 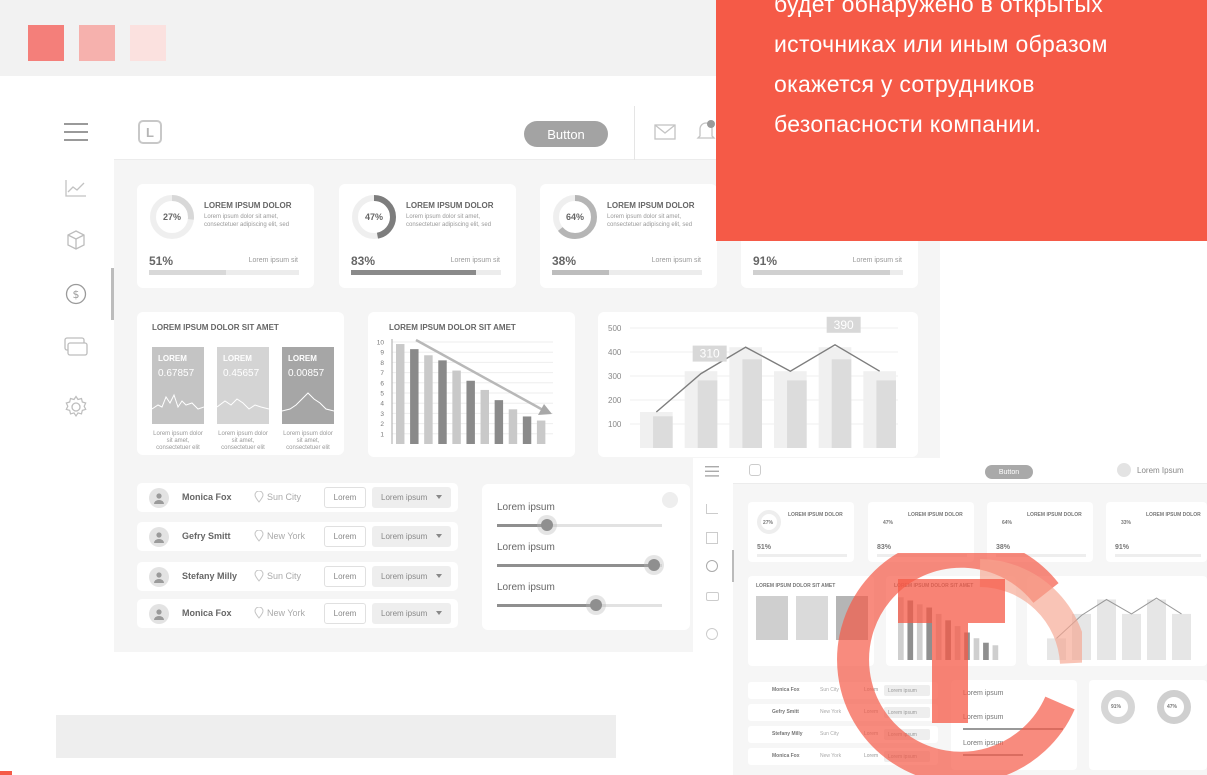 I want to click on mini-card-header: LOREM 0.67857, so click(x=178, y=385).